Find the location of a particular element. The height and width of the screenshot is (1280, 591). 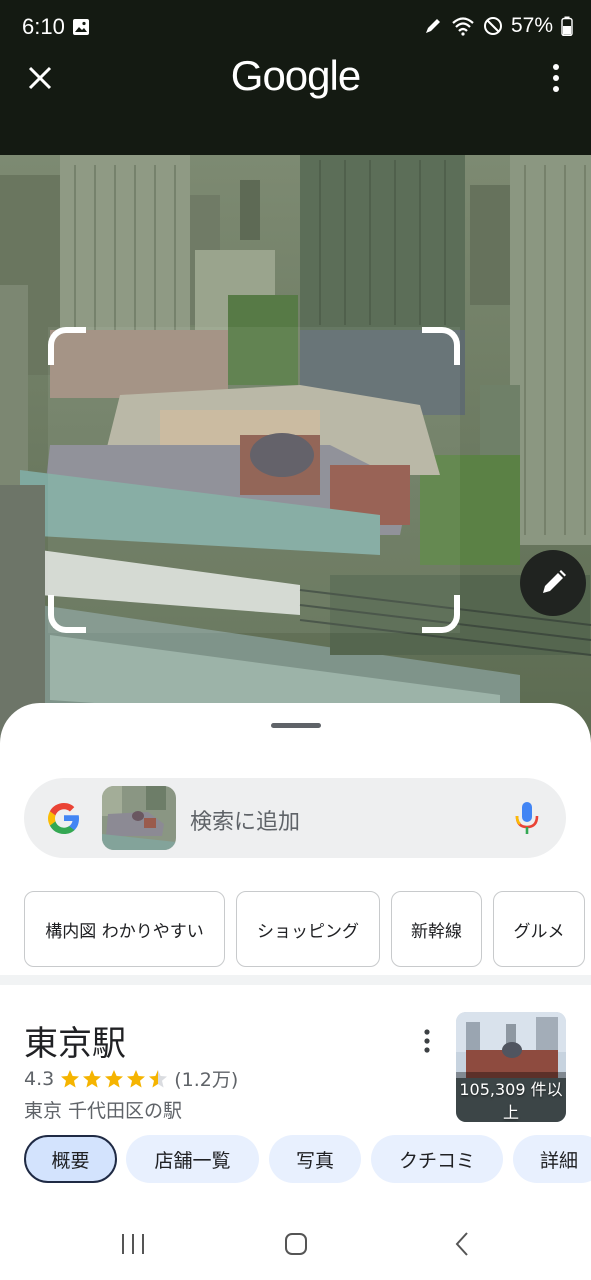

wifi-icon is located at coordinates (463, 26).